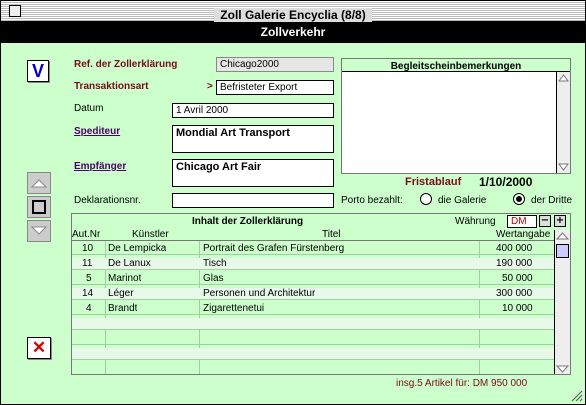 The image size is (586, 405). I want to click on notes-scrollbar, so click(563, 122).